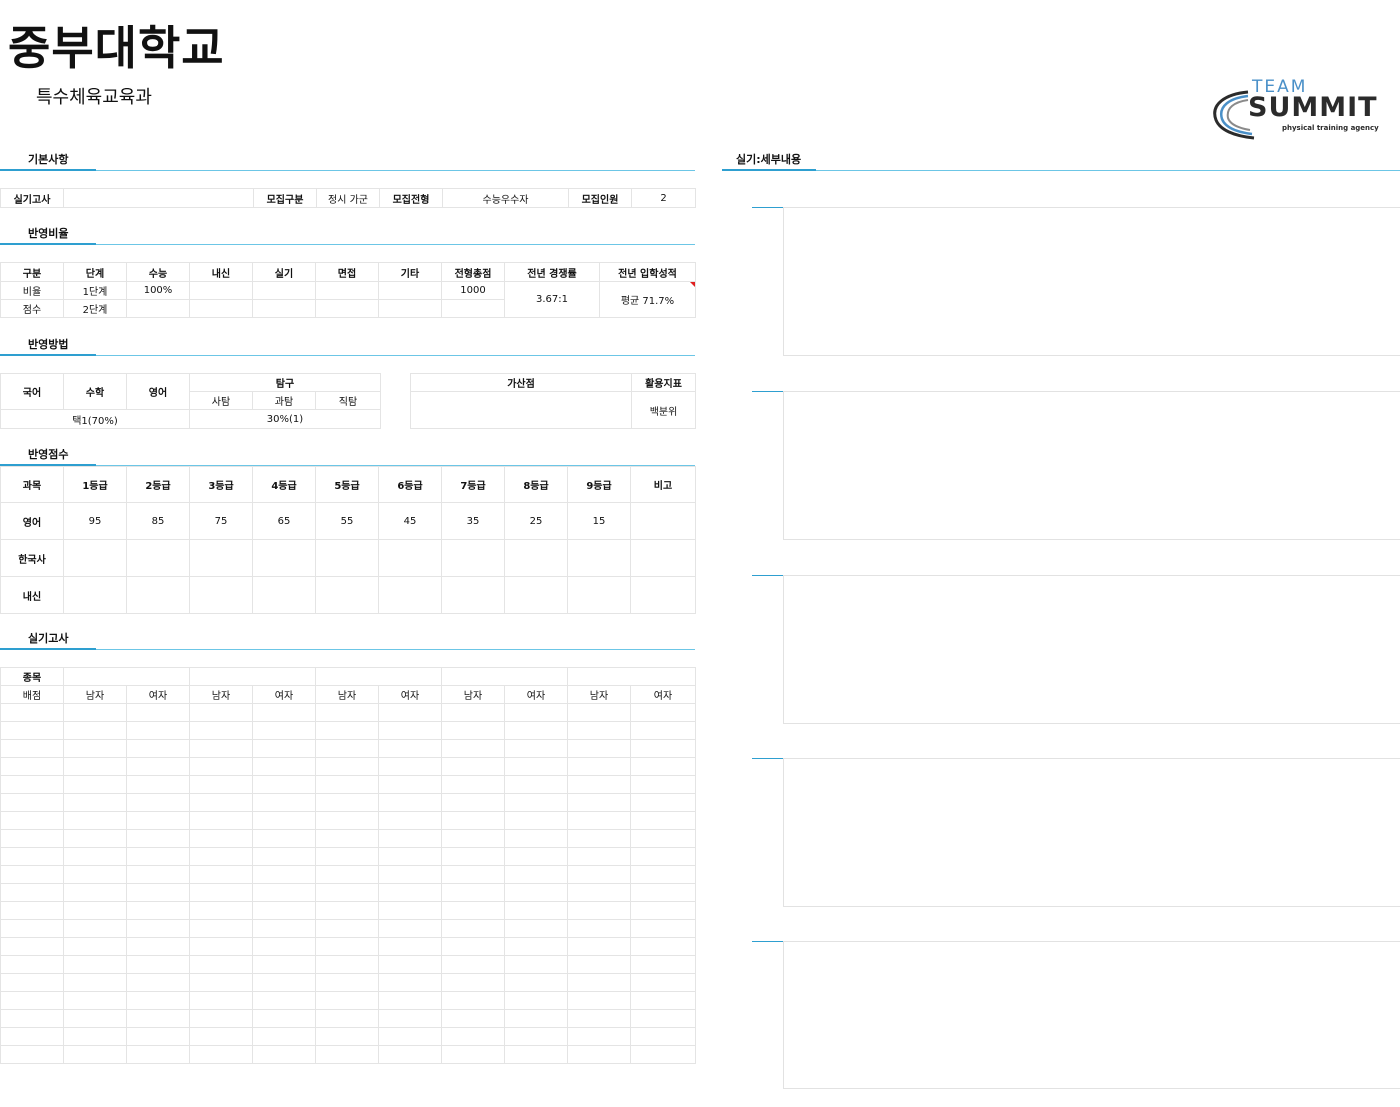 The height and width of the screenshot is (1107, 1400). Describe the element at coordinates (536, 521) in the screenshot. I see `score-cell: 25` at that location.